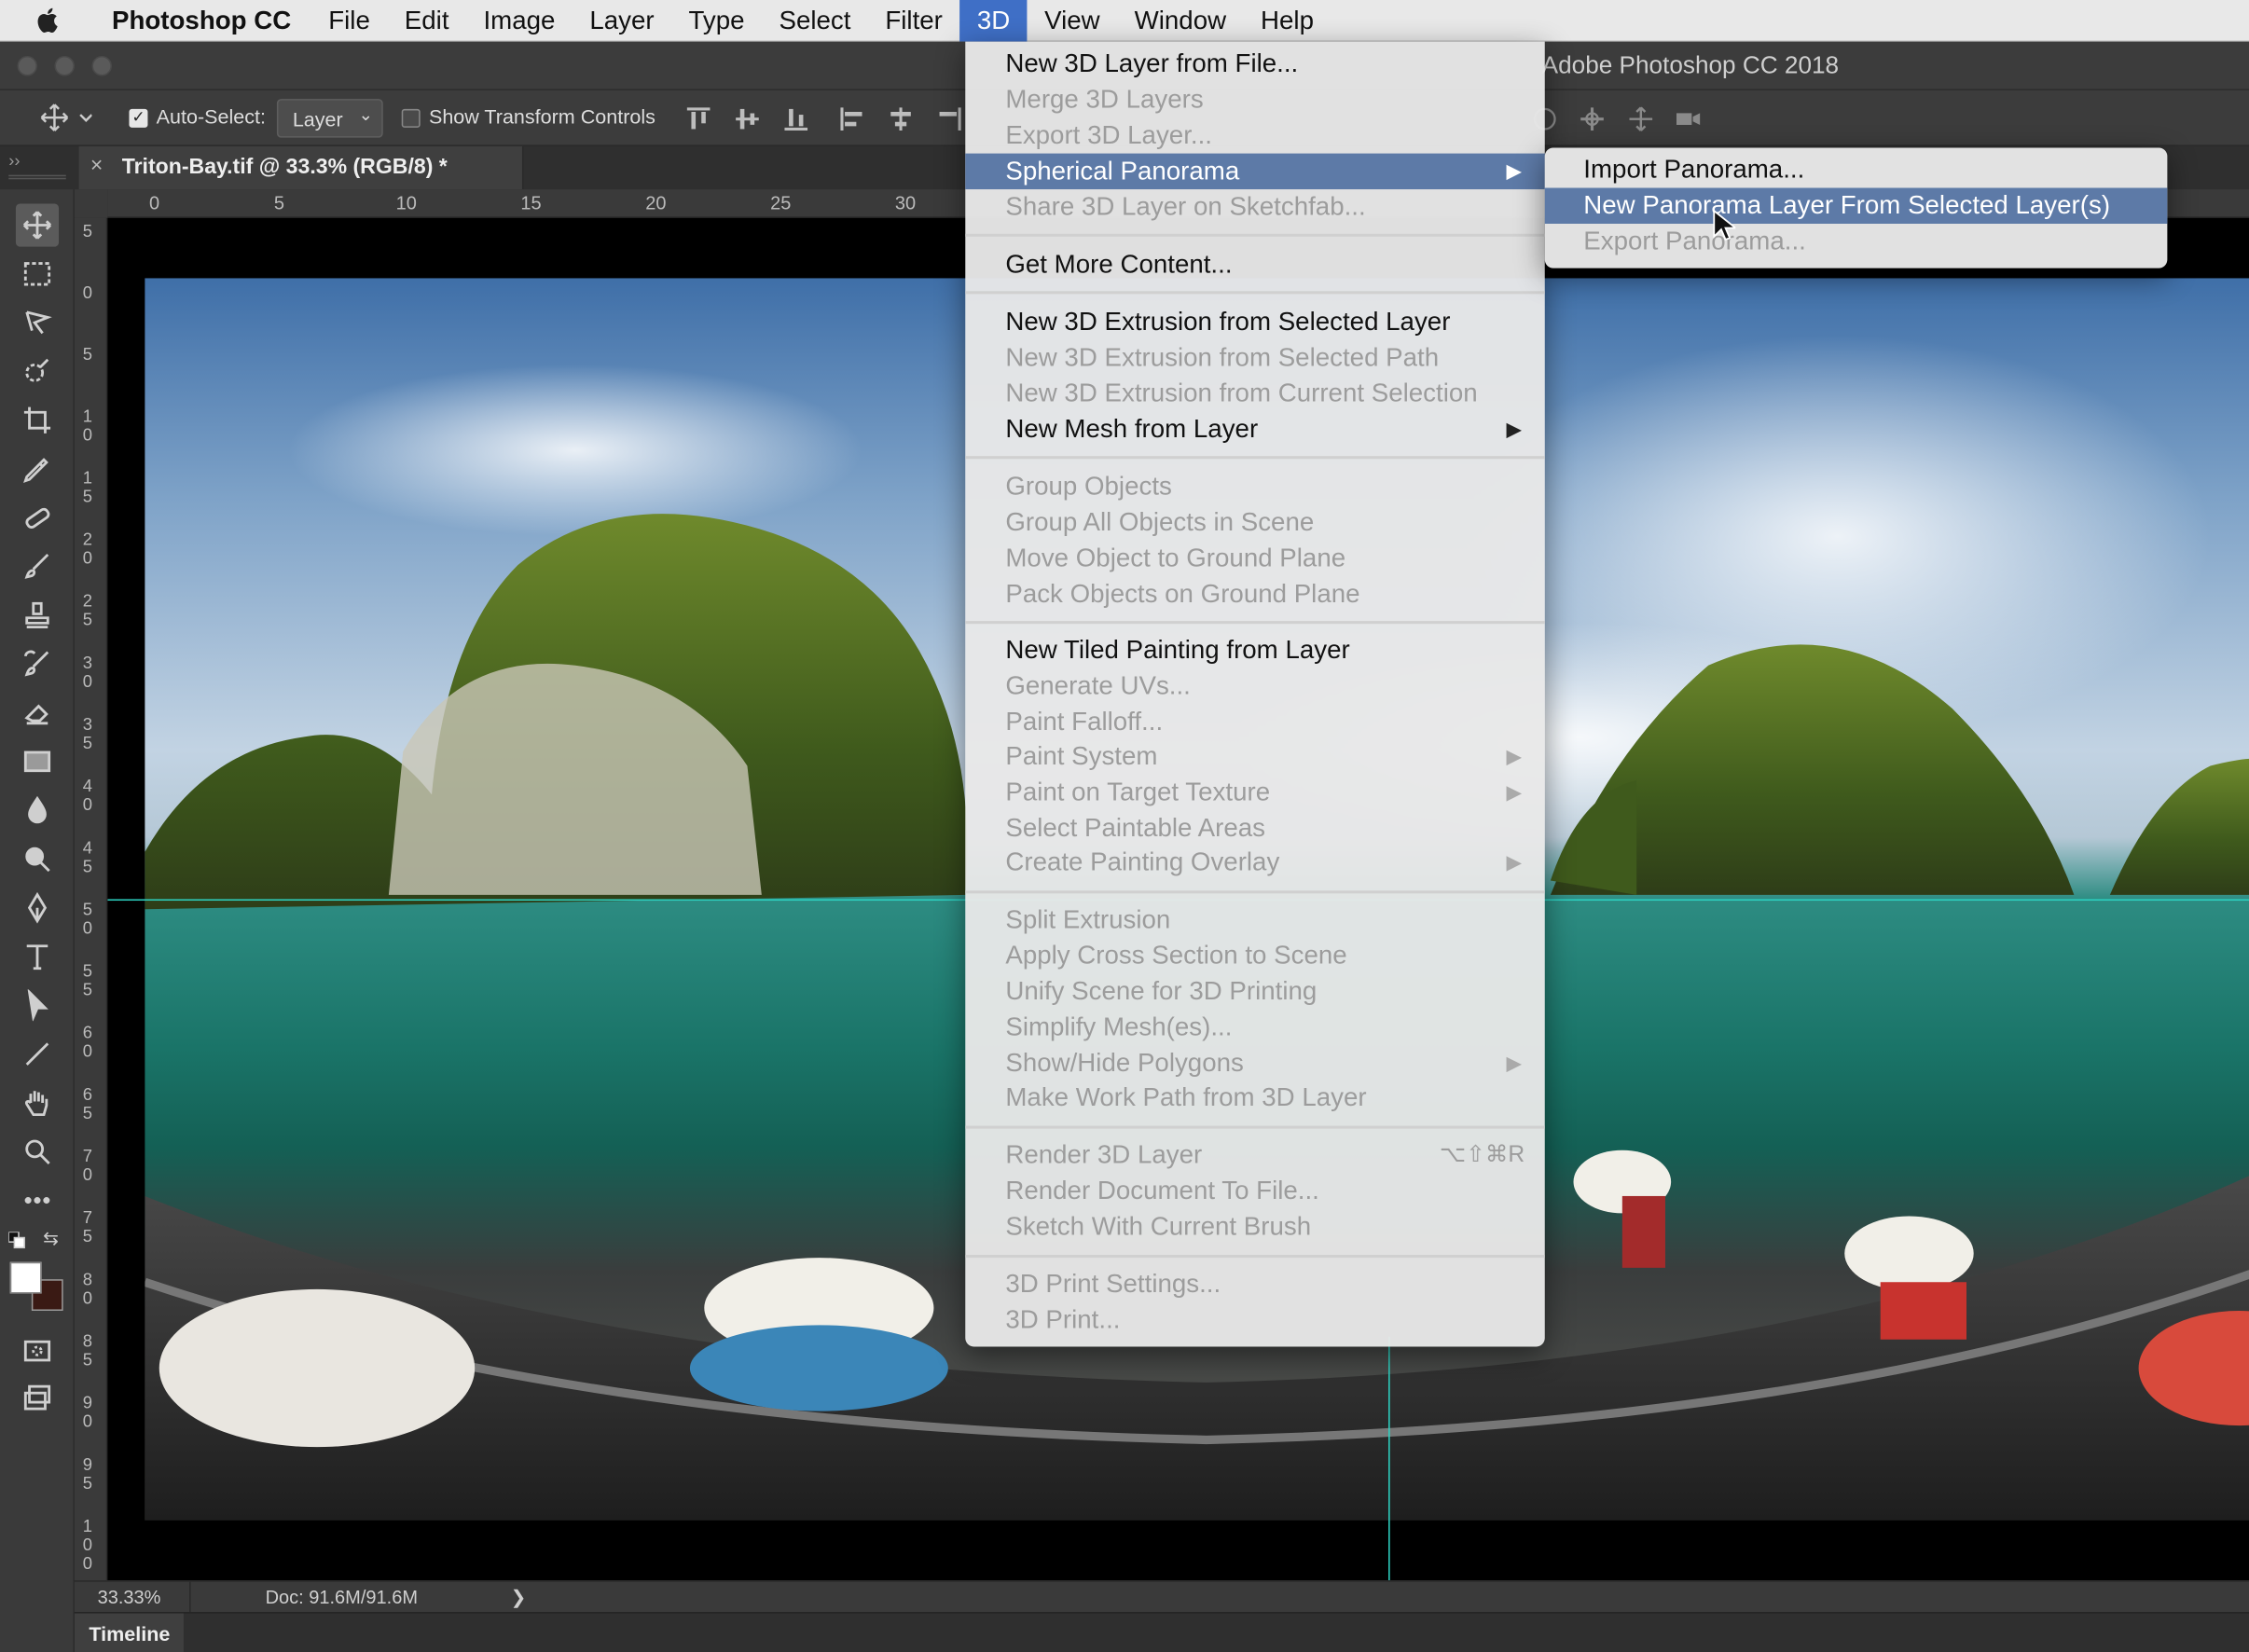 The image size is (2249, 1652). Describe the element at coordinates (1254, 486) in the screenshot. I see `menu-item-group-objects: Group Objects` at that location.